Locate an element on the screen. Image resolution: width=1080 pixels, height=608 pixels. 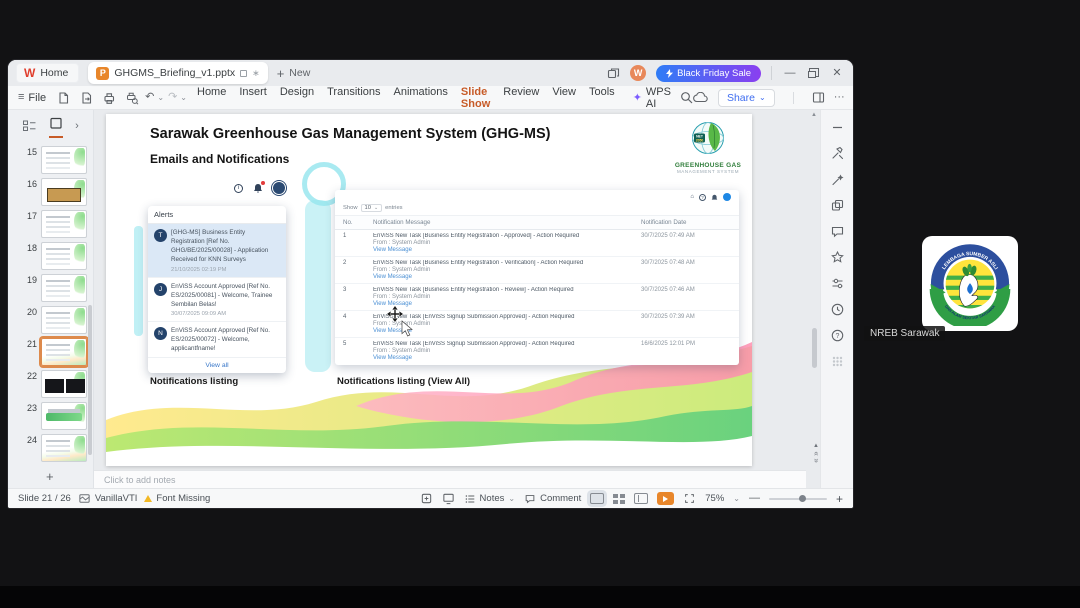
new-slide-icon is located at coordinates (426, 498).